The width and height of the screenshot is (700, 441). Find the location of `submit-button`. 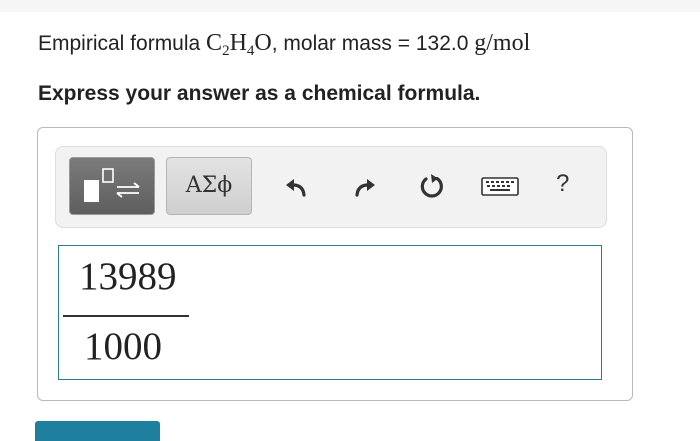

submit-button is located at coordinates (97, 431).